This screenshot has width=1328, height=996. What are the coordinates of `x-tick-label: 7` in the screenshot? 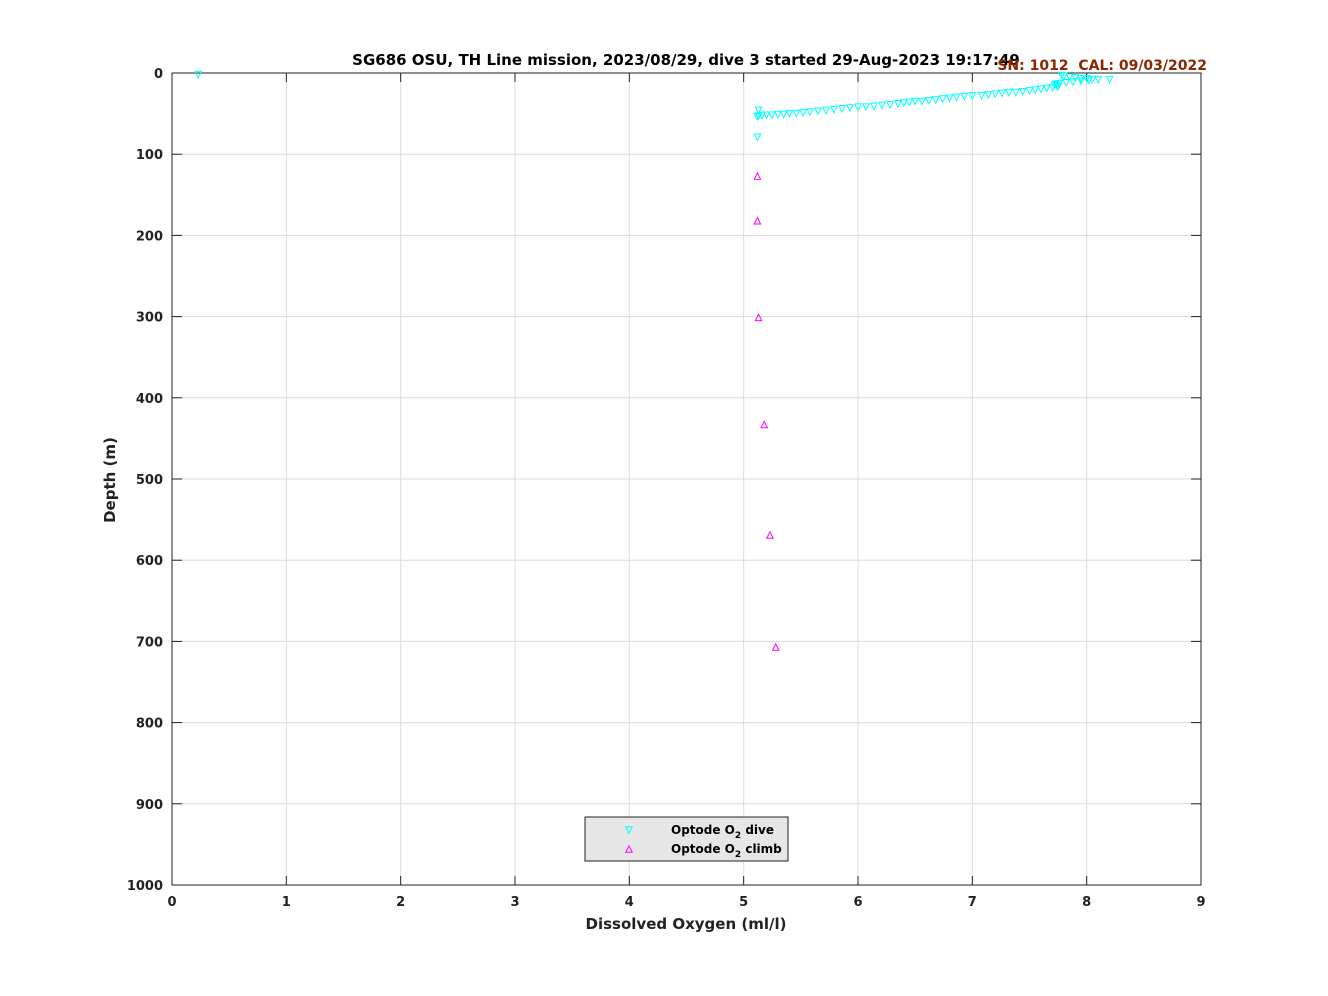 It's located at (972, 902).